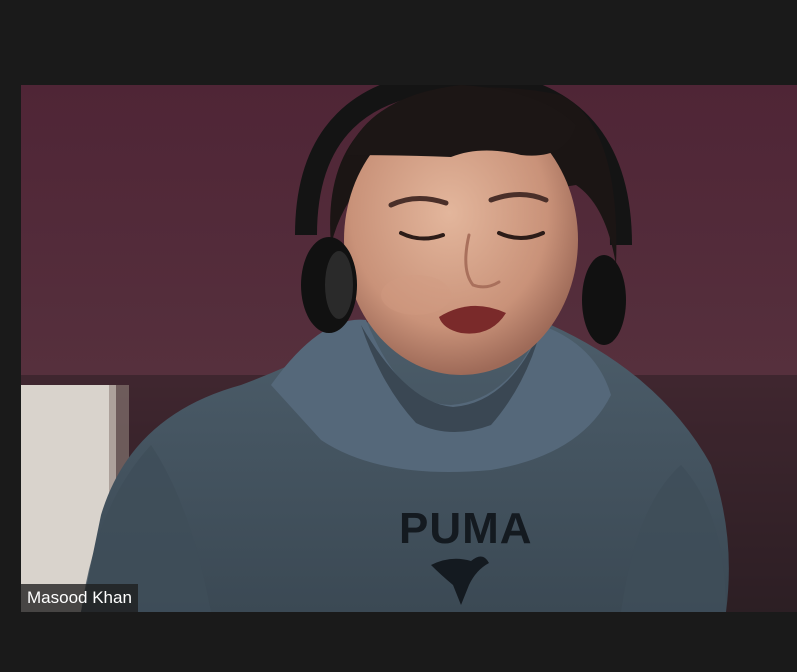 The image size is (797, 672). I want to click on participant-name-label: Masood Khan, so click(79, 598).